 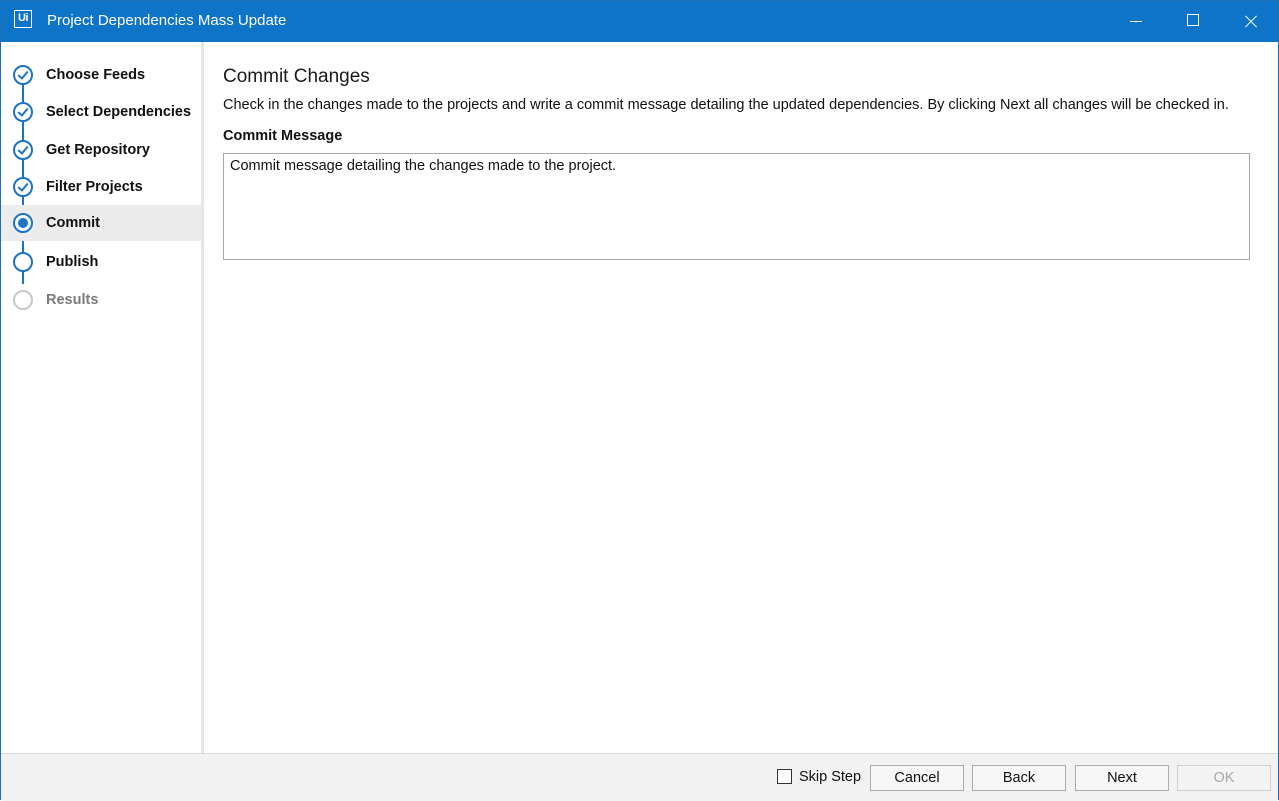 I want to click on next-button: Next, so click(x=1122, y=778).